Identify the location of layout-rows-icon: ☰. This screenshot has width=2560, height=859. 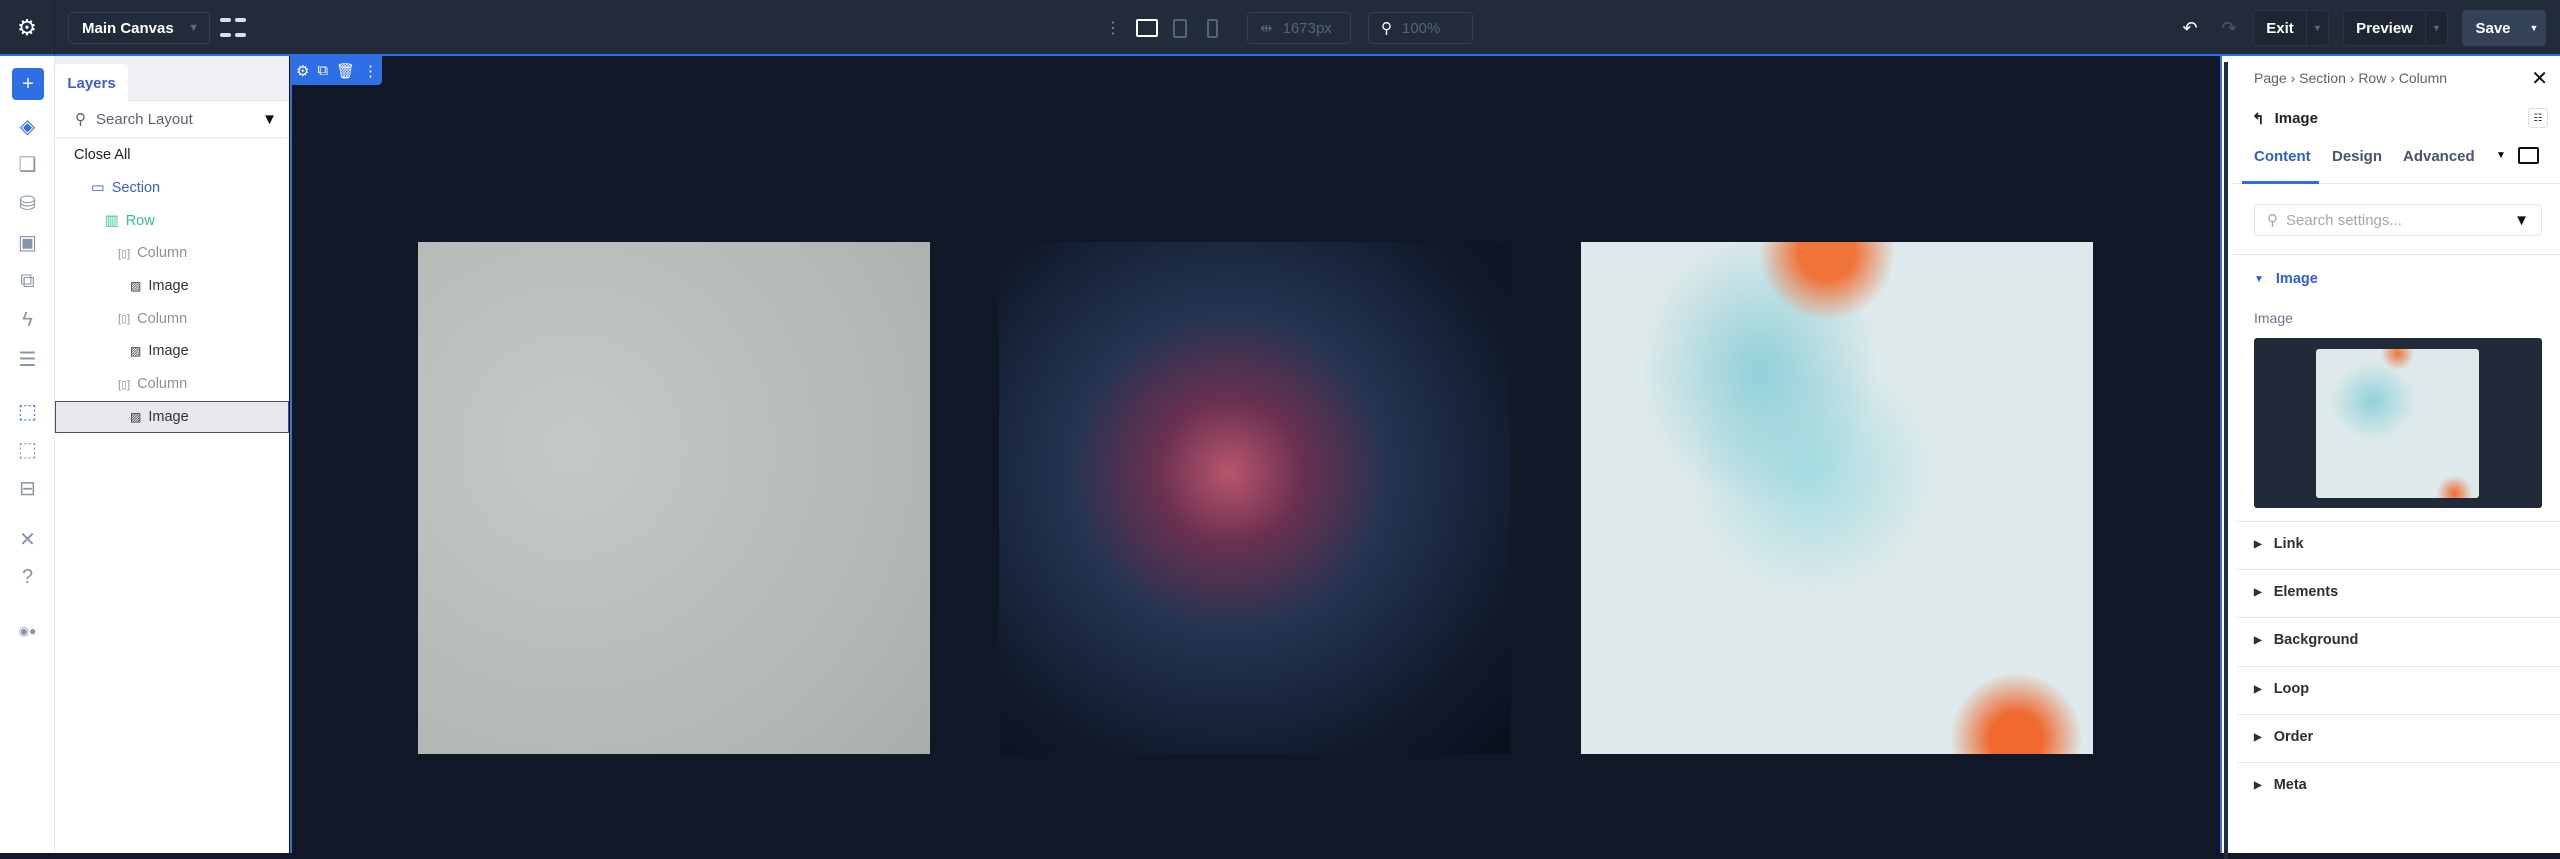
(27, 359).